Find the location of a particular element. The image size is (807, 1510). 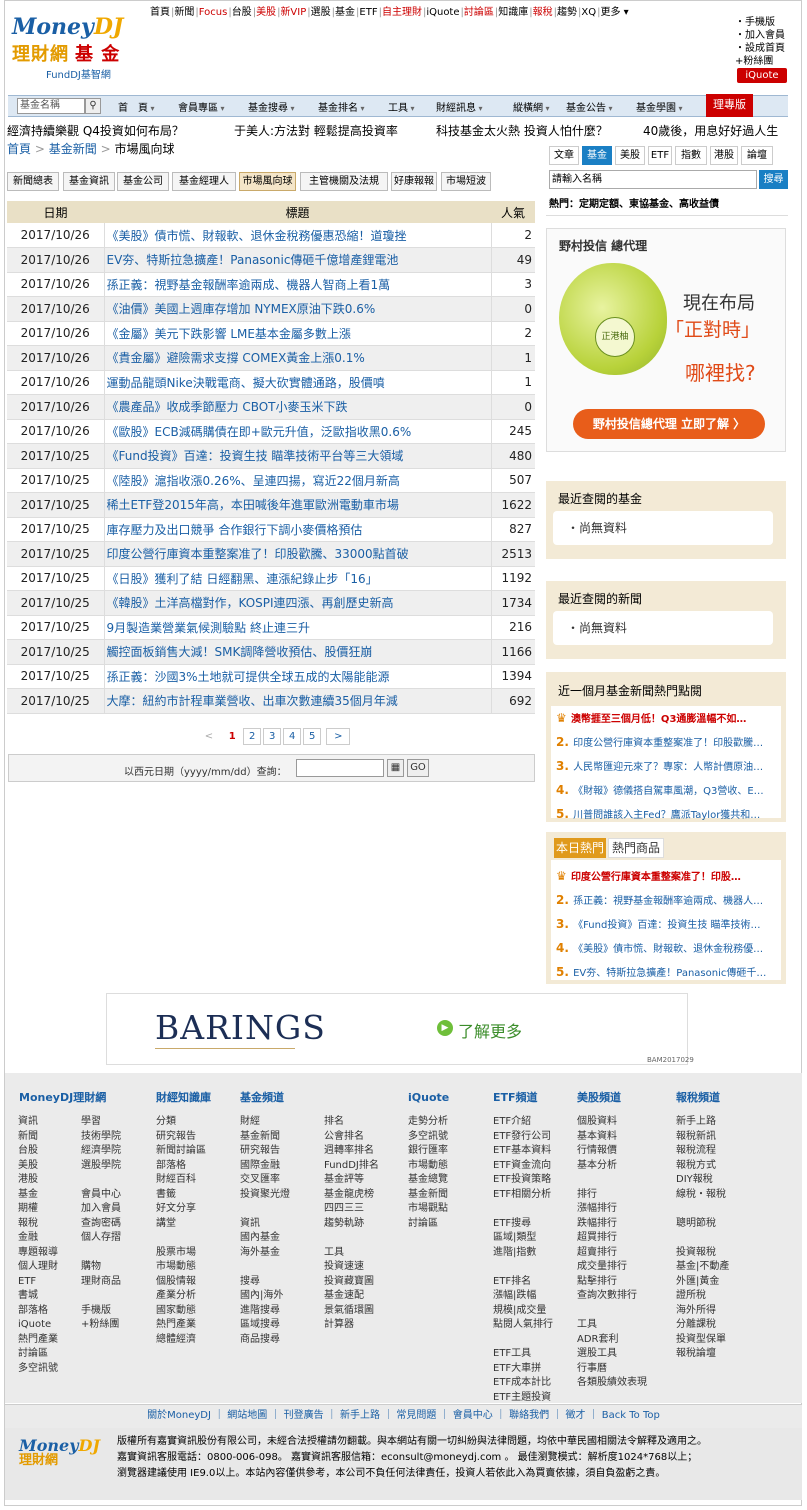

search-tab-4: 指數 is located at coordinates (691, 155).